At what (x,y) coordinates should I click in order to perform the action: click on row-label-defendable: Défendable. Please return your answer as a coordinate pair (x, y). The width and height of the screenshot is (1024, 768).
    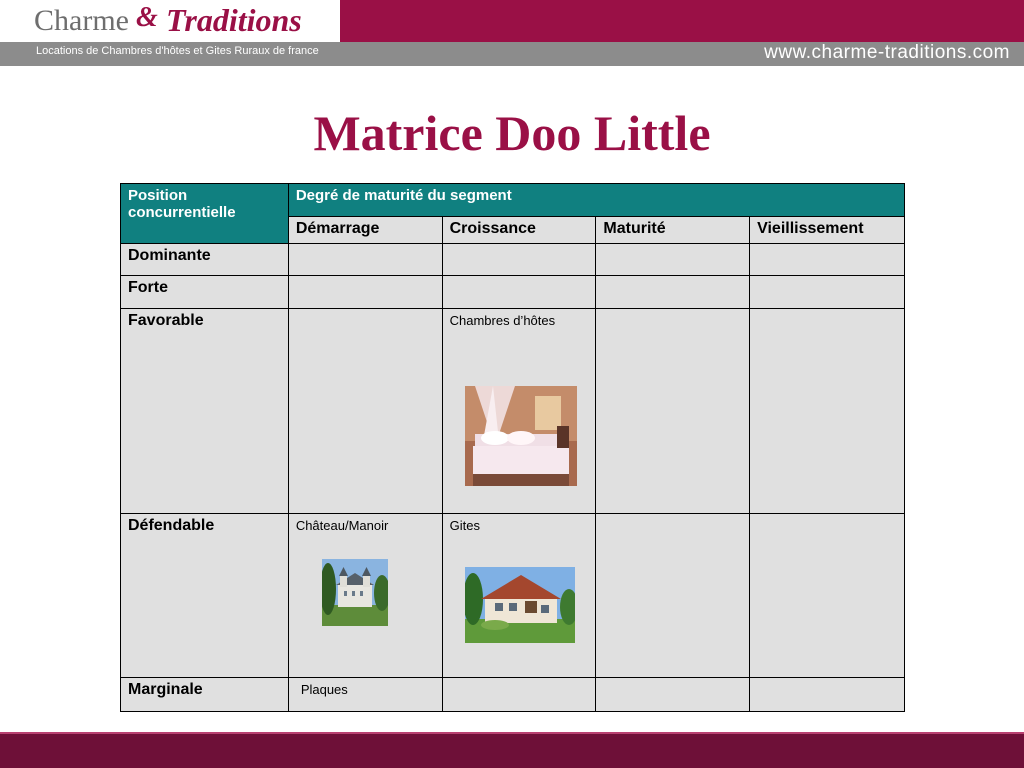
    Looking at the image, I should click on (204, 595).